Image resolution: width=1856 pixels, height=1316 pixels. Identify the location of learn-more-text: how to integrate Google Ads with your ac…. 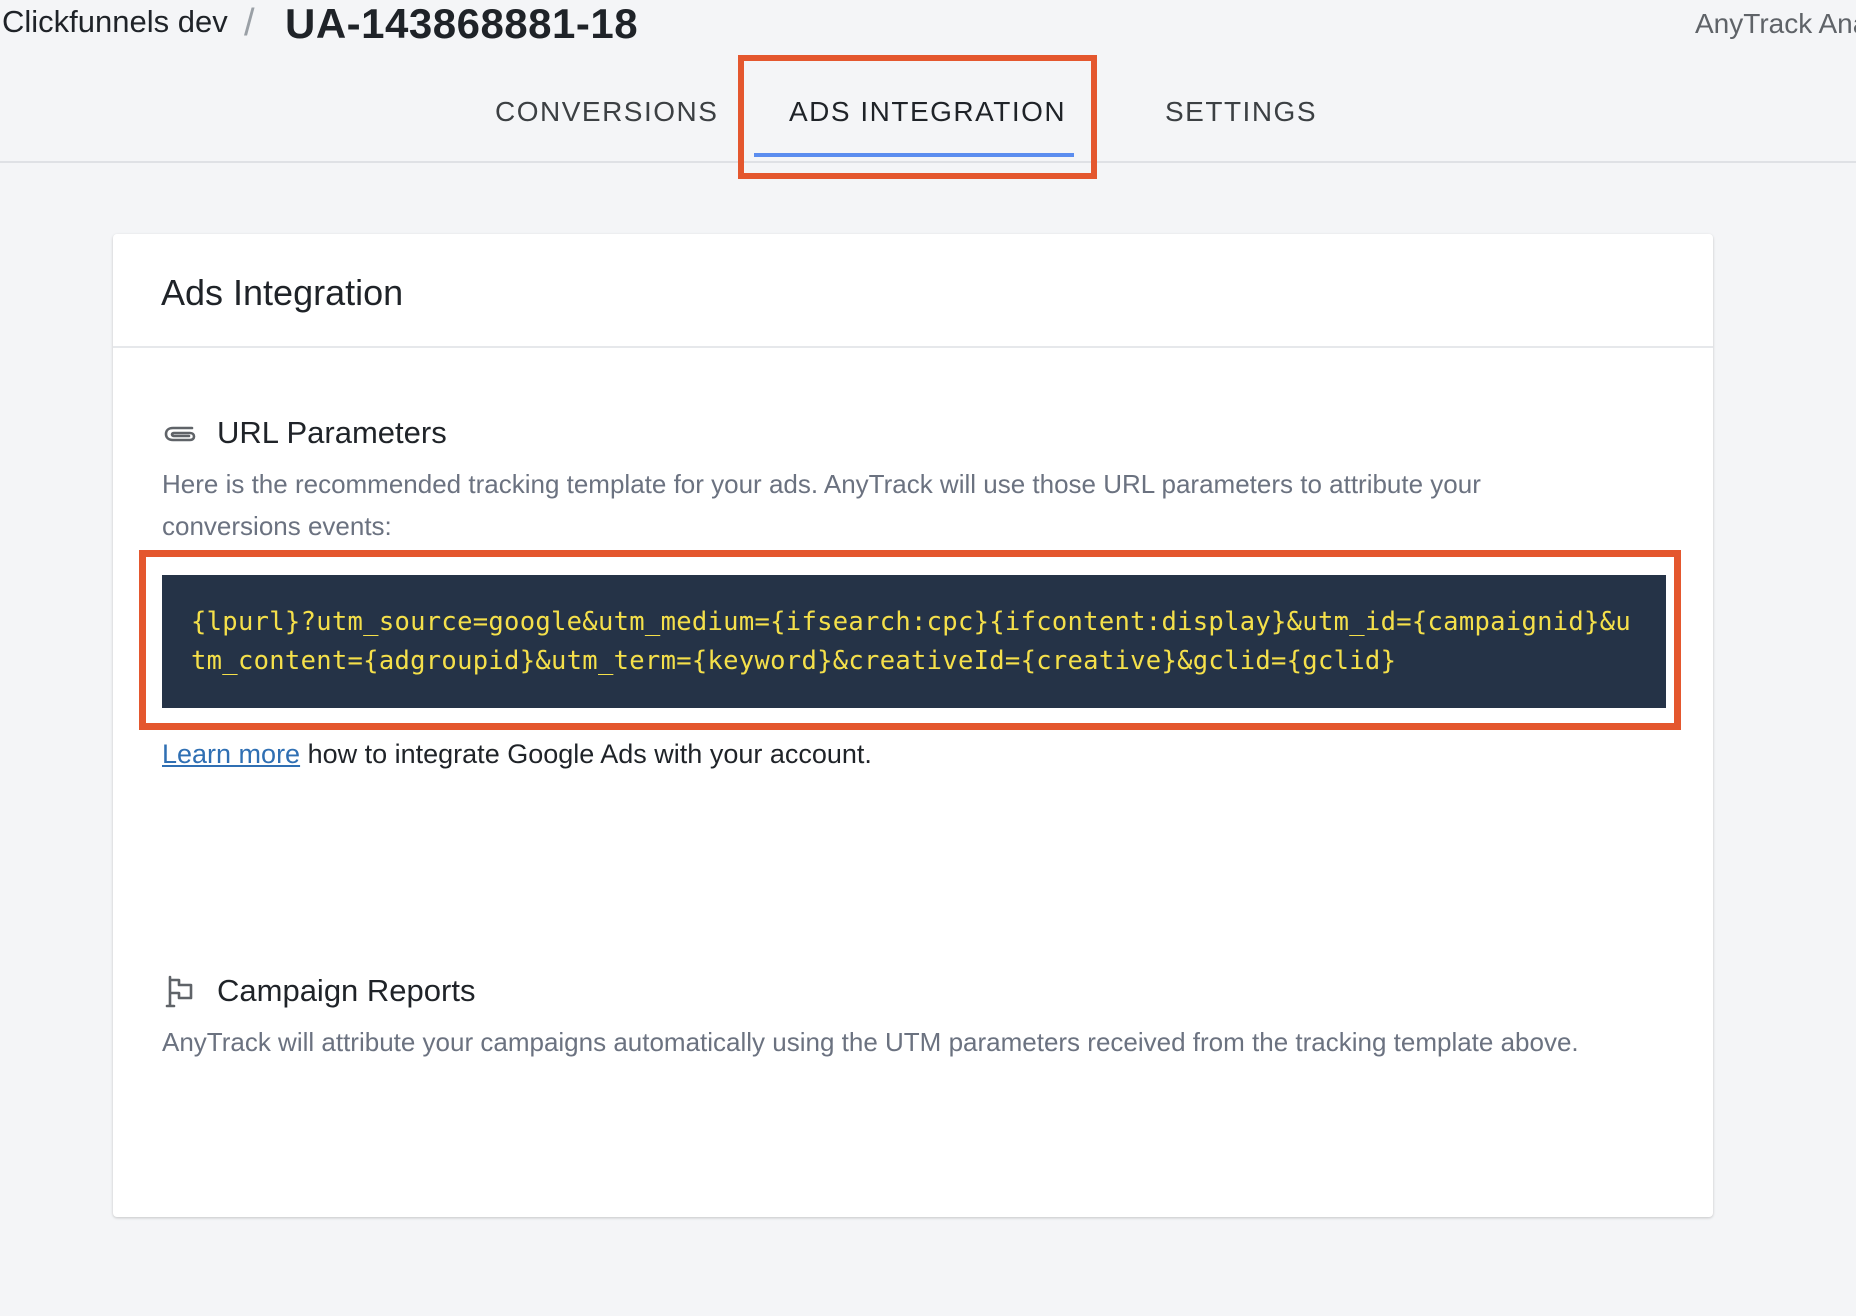
(586, 754).